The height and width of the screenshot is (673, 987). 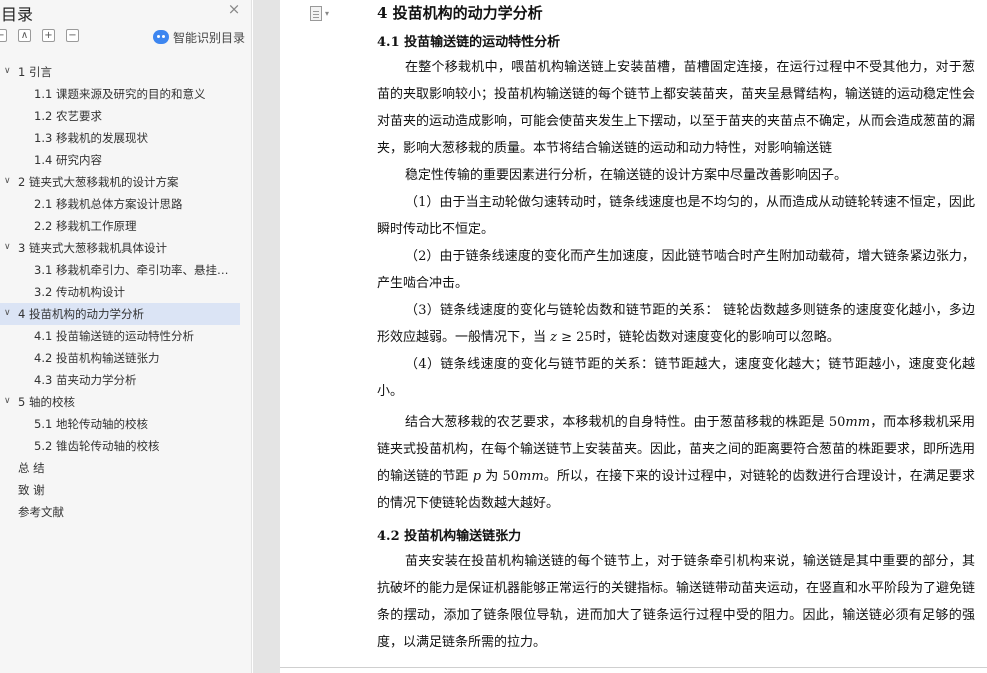 I want to click on toc-item-ch3: ∨ 3 链夹式大葱移栽机具体设计, so click(x=120, y=248).